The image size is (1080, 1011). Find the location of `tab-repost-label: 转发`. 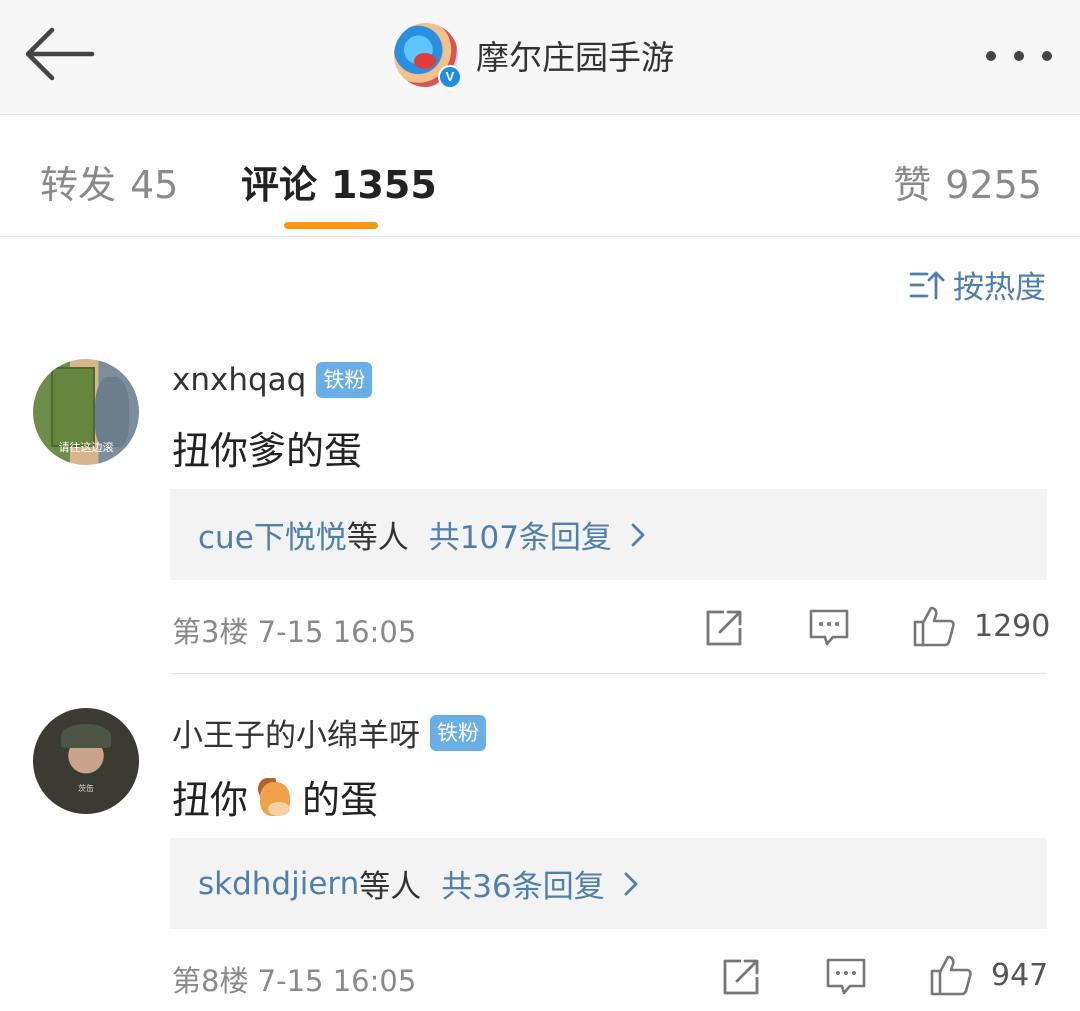

tab-repost-label: 转发 is located at coordinates (78, 185).